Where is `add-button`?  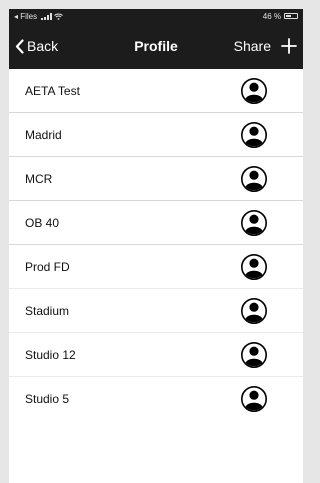
add-button is located at coordinates (289, 46).